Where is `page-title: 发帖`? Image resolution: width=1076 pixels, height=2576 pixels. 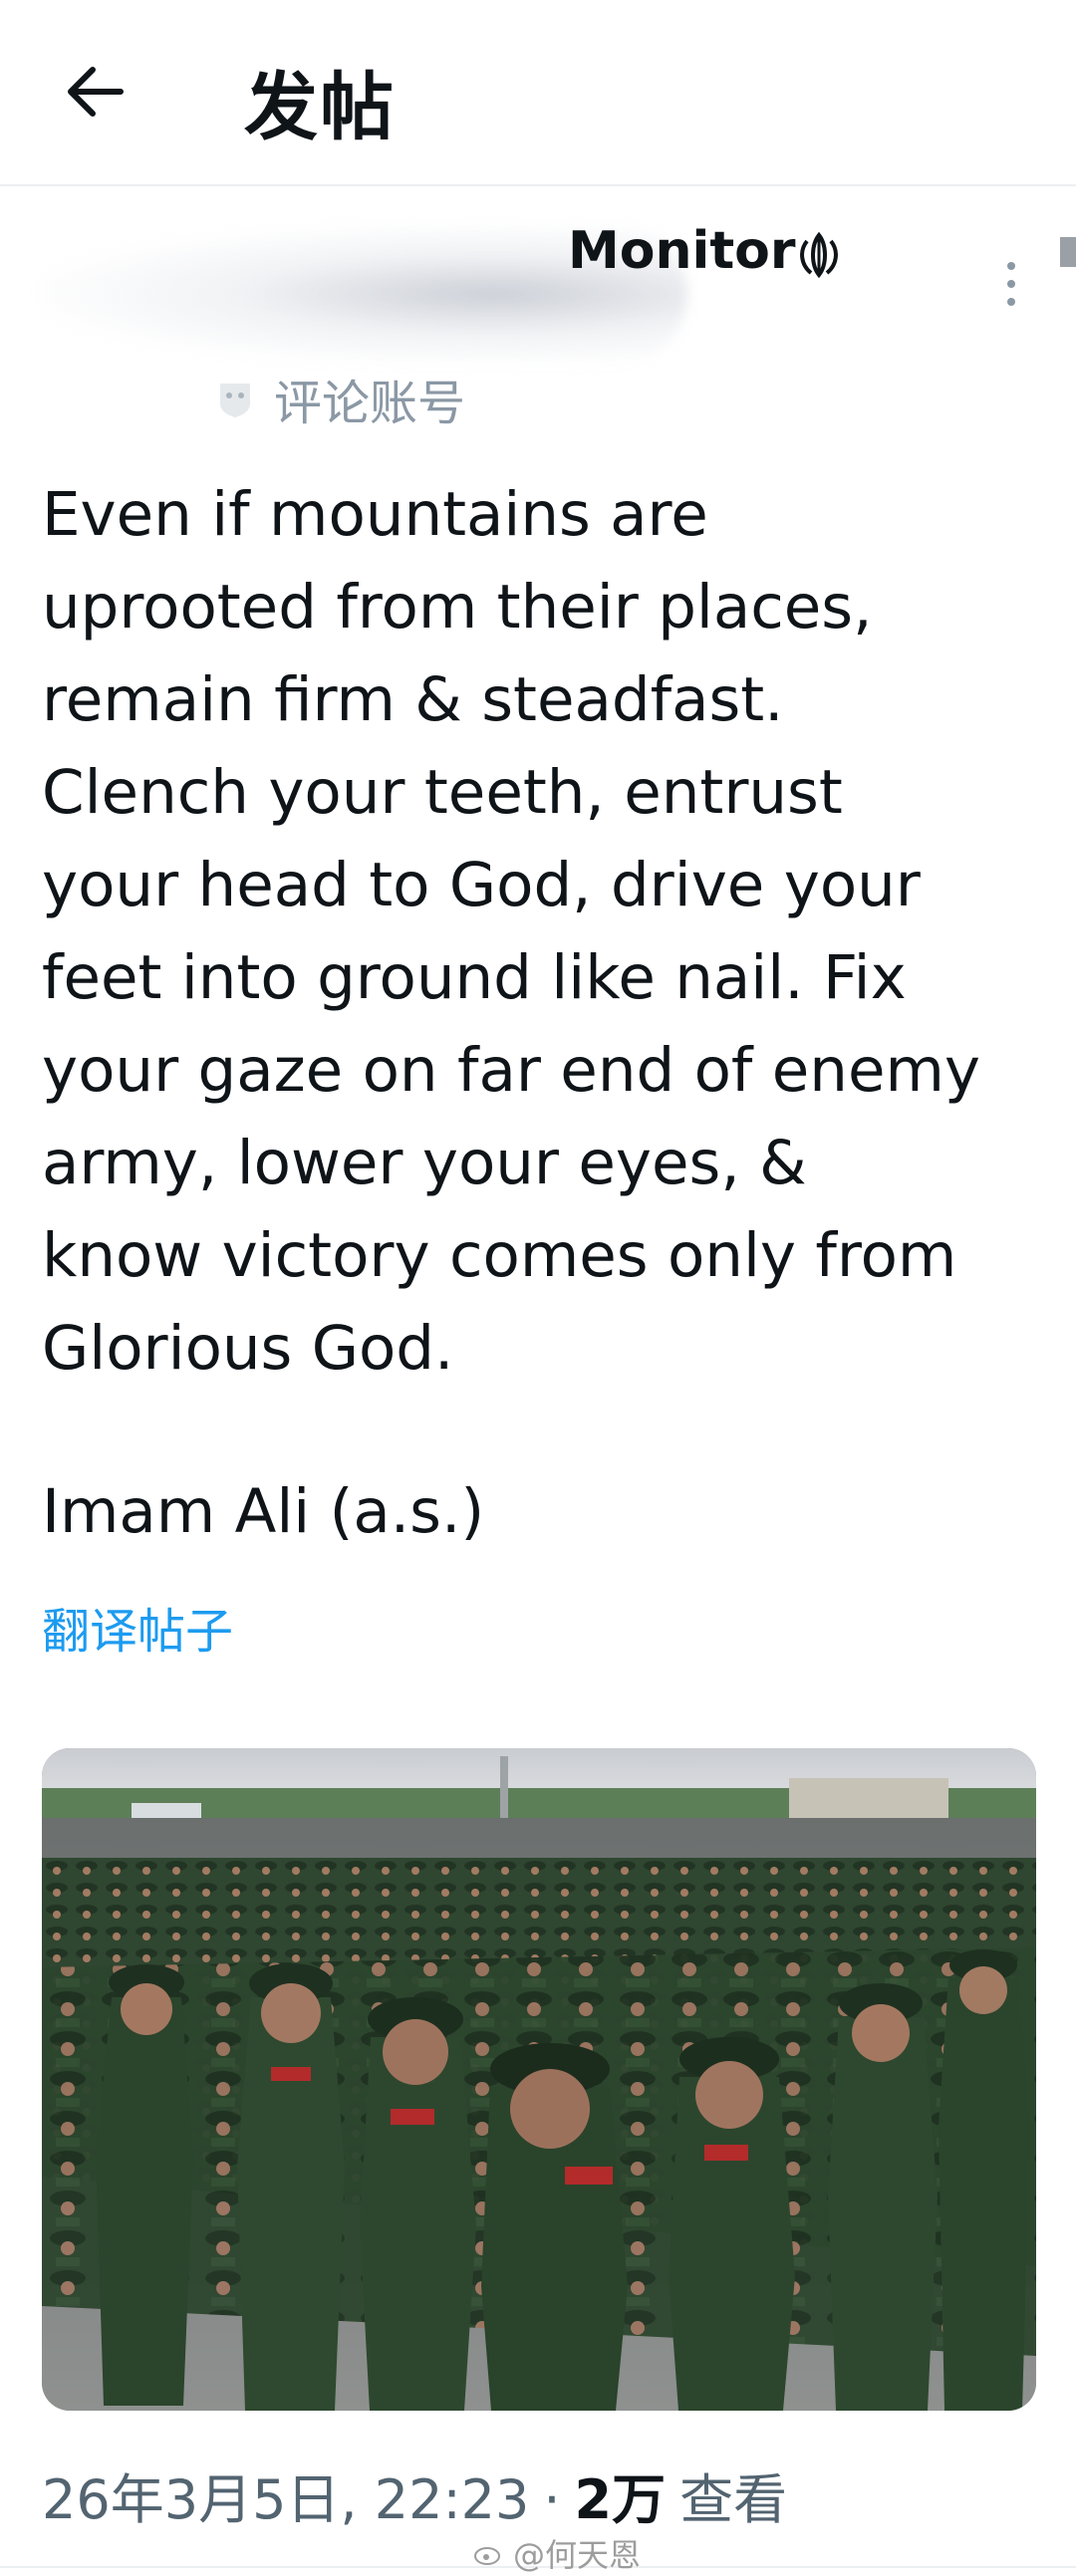 page-title: 发帖 is located at coordinates (320, 107).